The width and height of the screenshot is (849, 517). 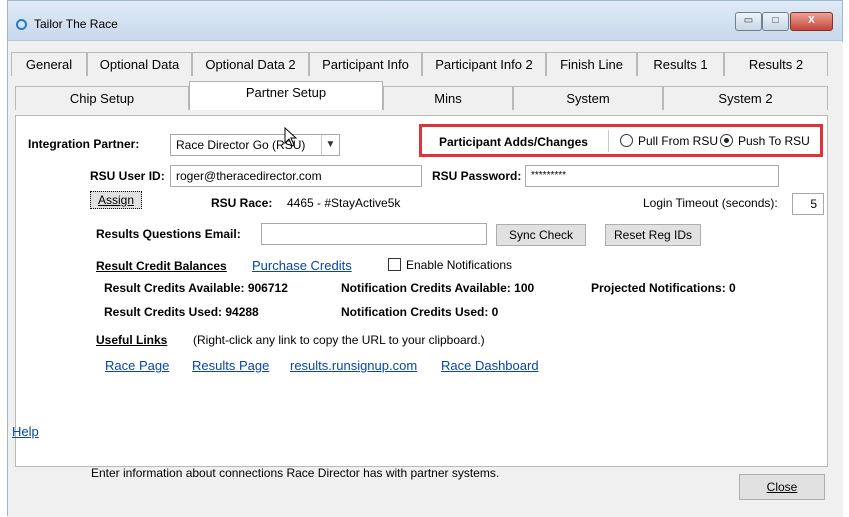 What do you see at coordinates (420, 312) in the screenshot?
I see `notification-credits-used: Notification Credits Used: 0` at bounding box center [420, 312].